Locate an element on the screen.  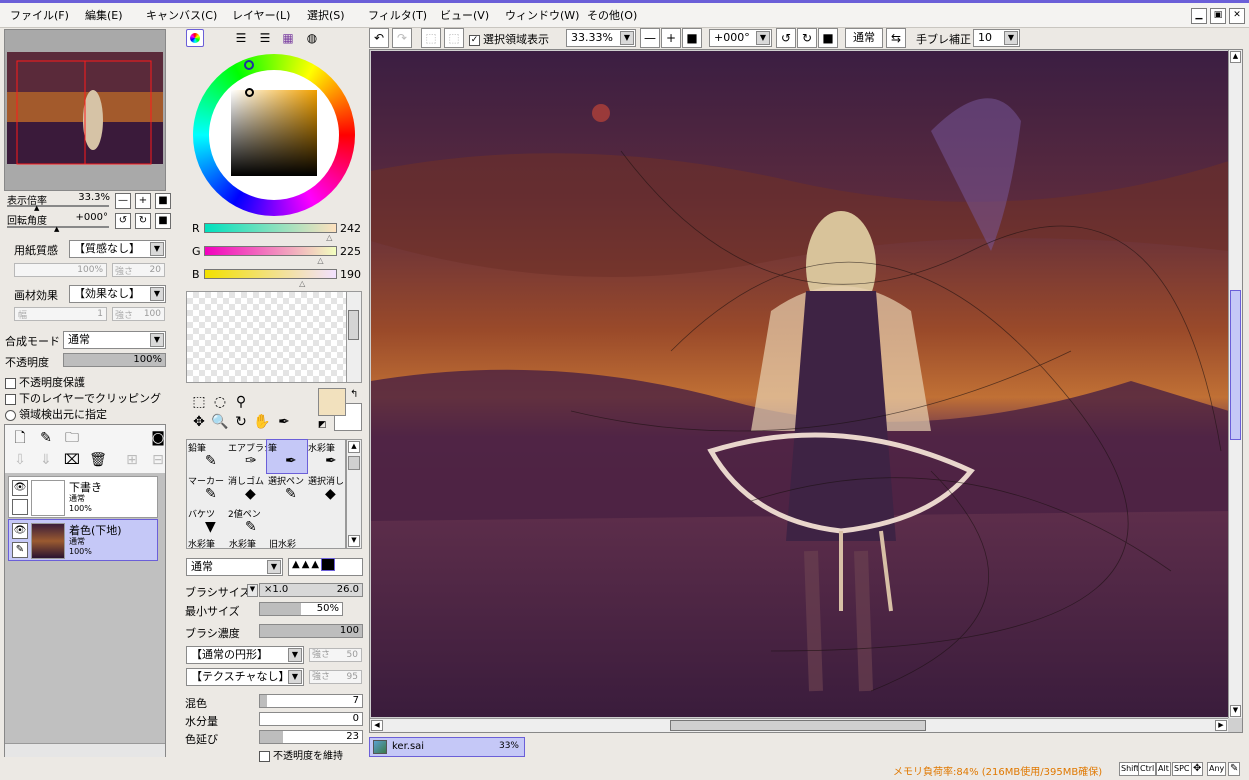
zoom-reset-icon: ■ is located at coordinates (163, 201).